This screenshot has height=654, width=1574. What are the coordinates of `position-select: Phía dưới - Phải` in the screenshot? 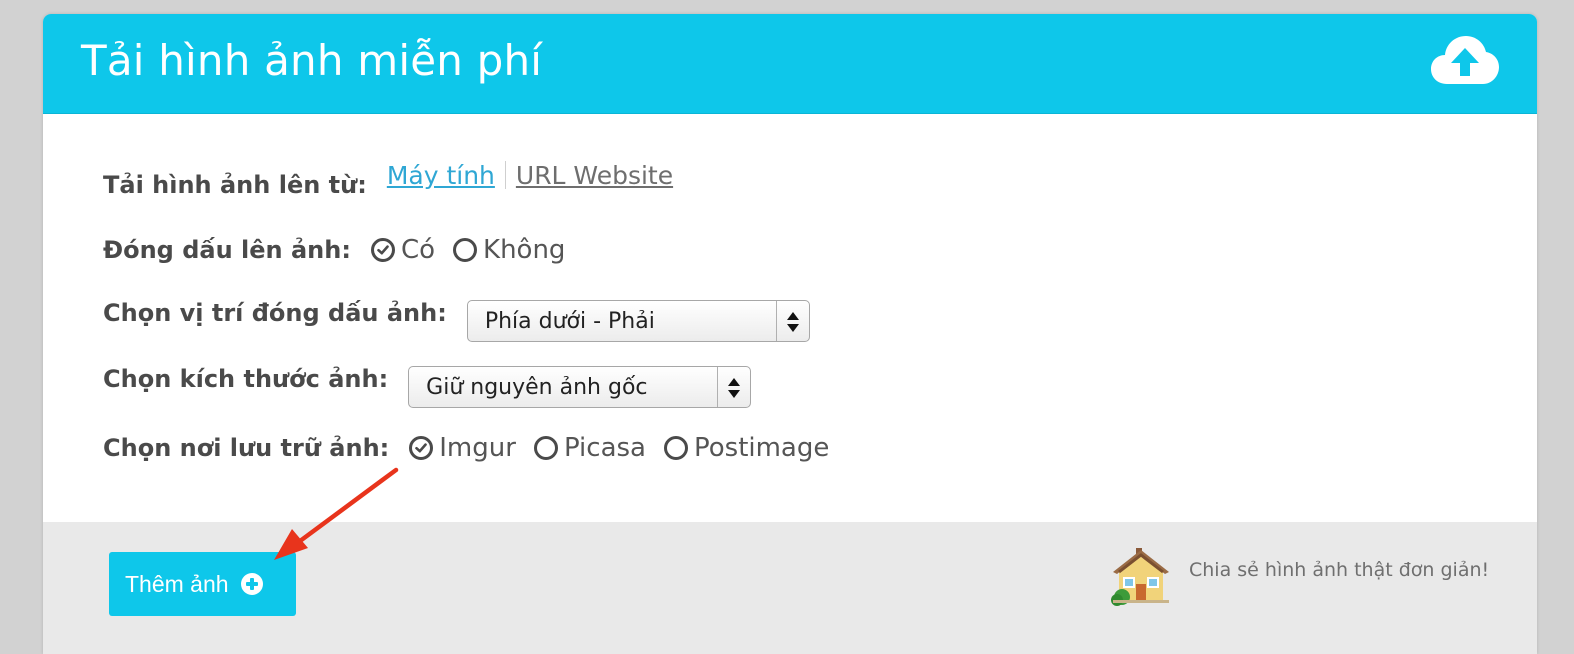 It's located at (638, 321).